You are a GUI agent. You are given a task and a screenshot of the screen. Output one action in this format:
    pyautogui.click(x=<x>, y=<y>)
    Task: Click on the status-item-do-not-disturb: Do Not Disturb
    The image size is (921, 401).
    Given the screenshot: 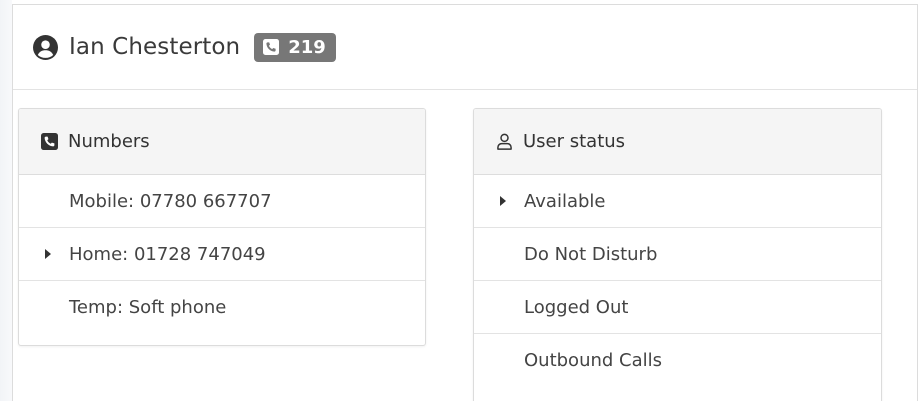 What is the action you would take?
    pyautogui.click(x=677, y=254)
    